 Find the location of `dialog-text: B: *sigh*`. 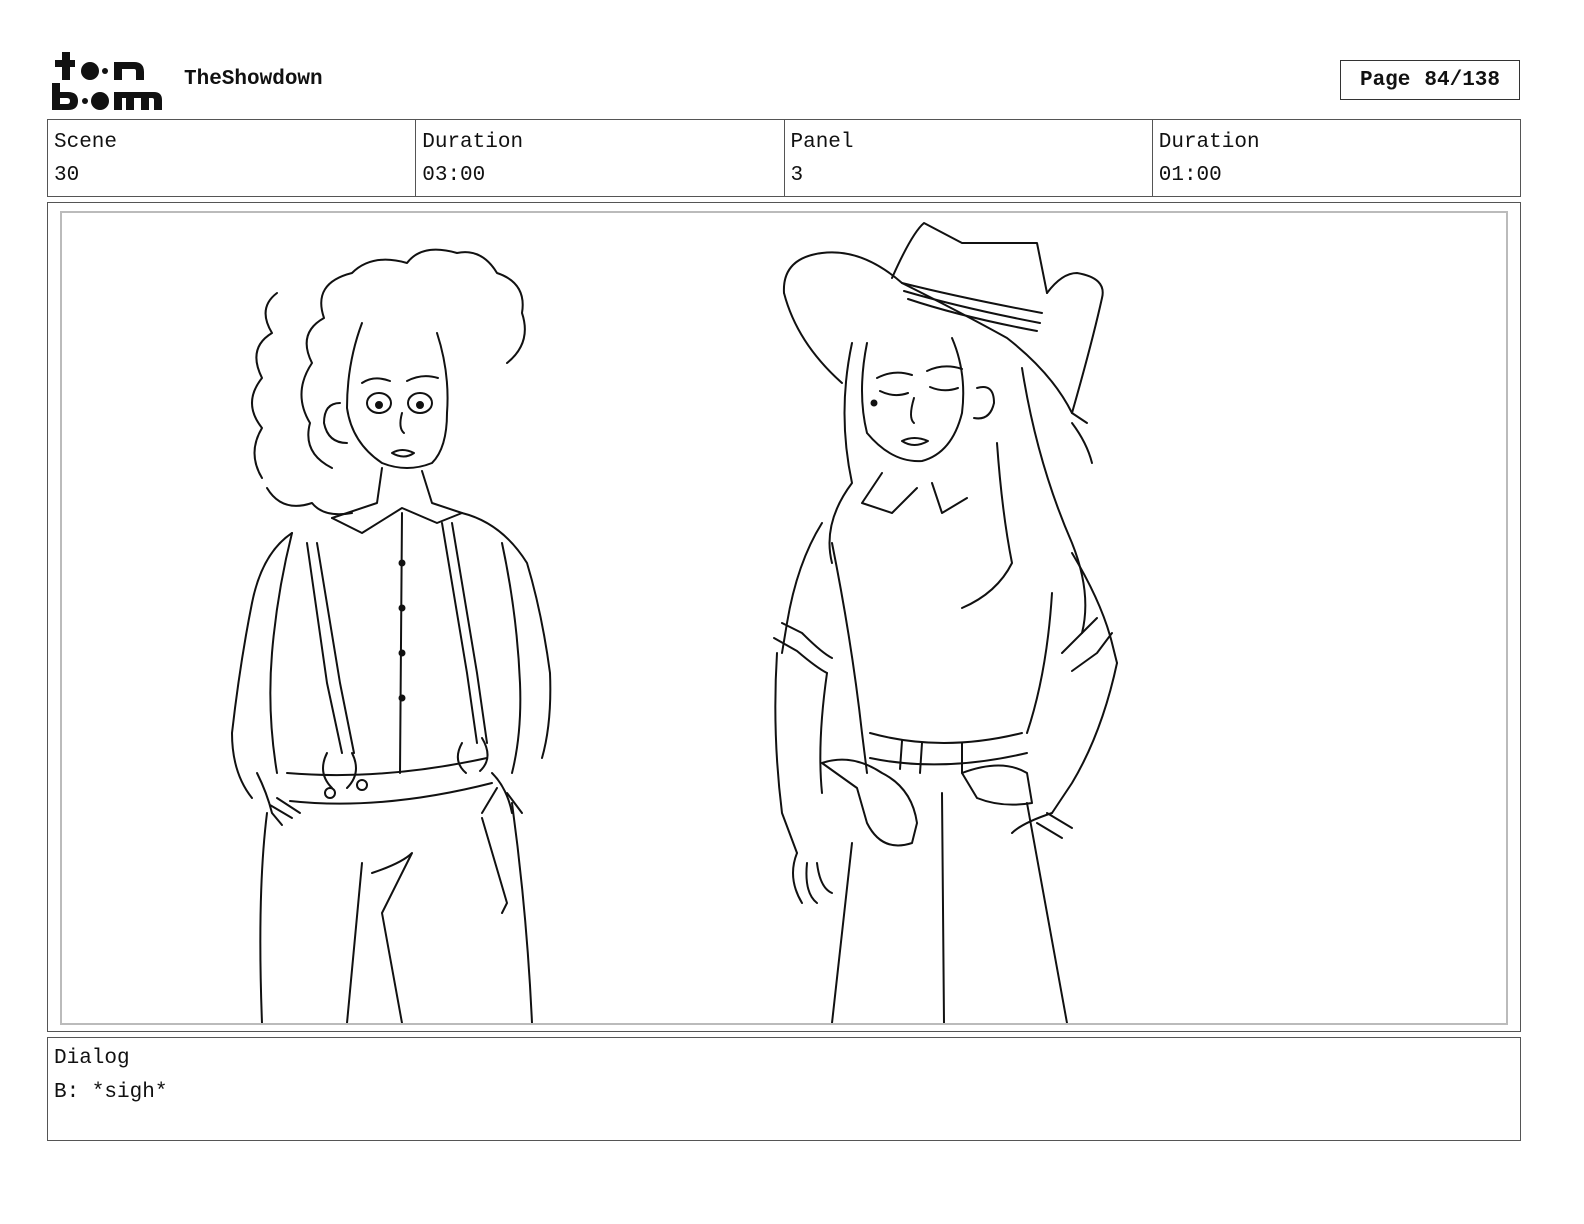

dialog-text: B: *sigh* is located at coordinates (111, 1092).